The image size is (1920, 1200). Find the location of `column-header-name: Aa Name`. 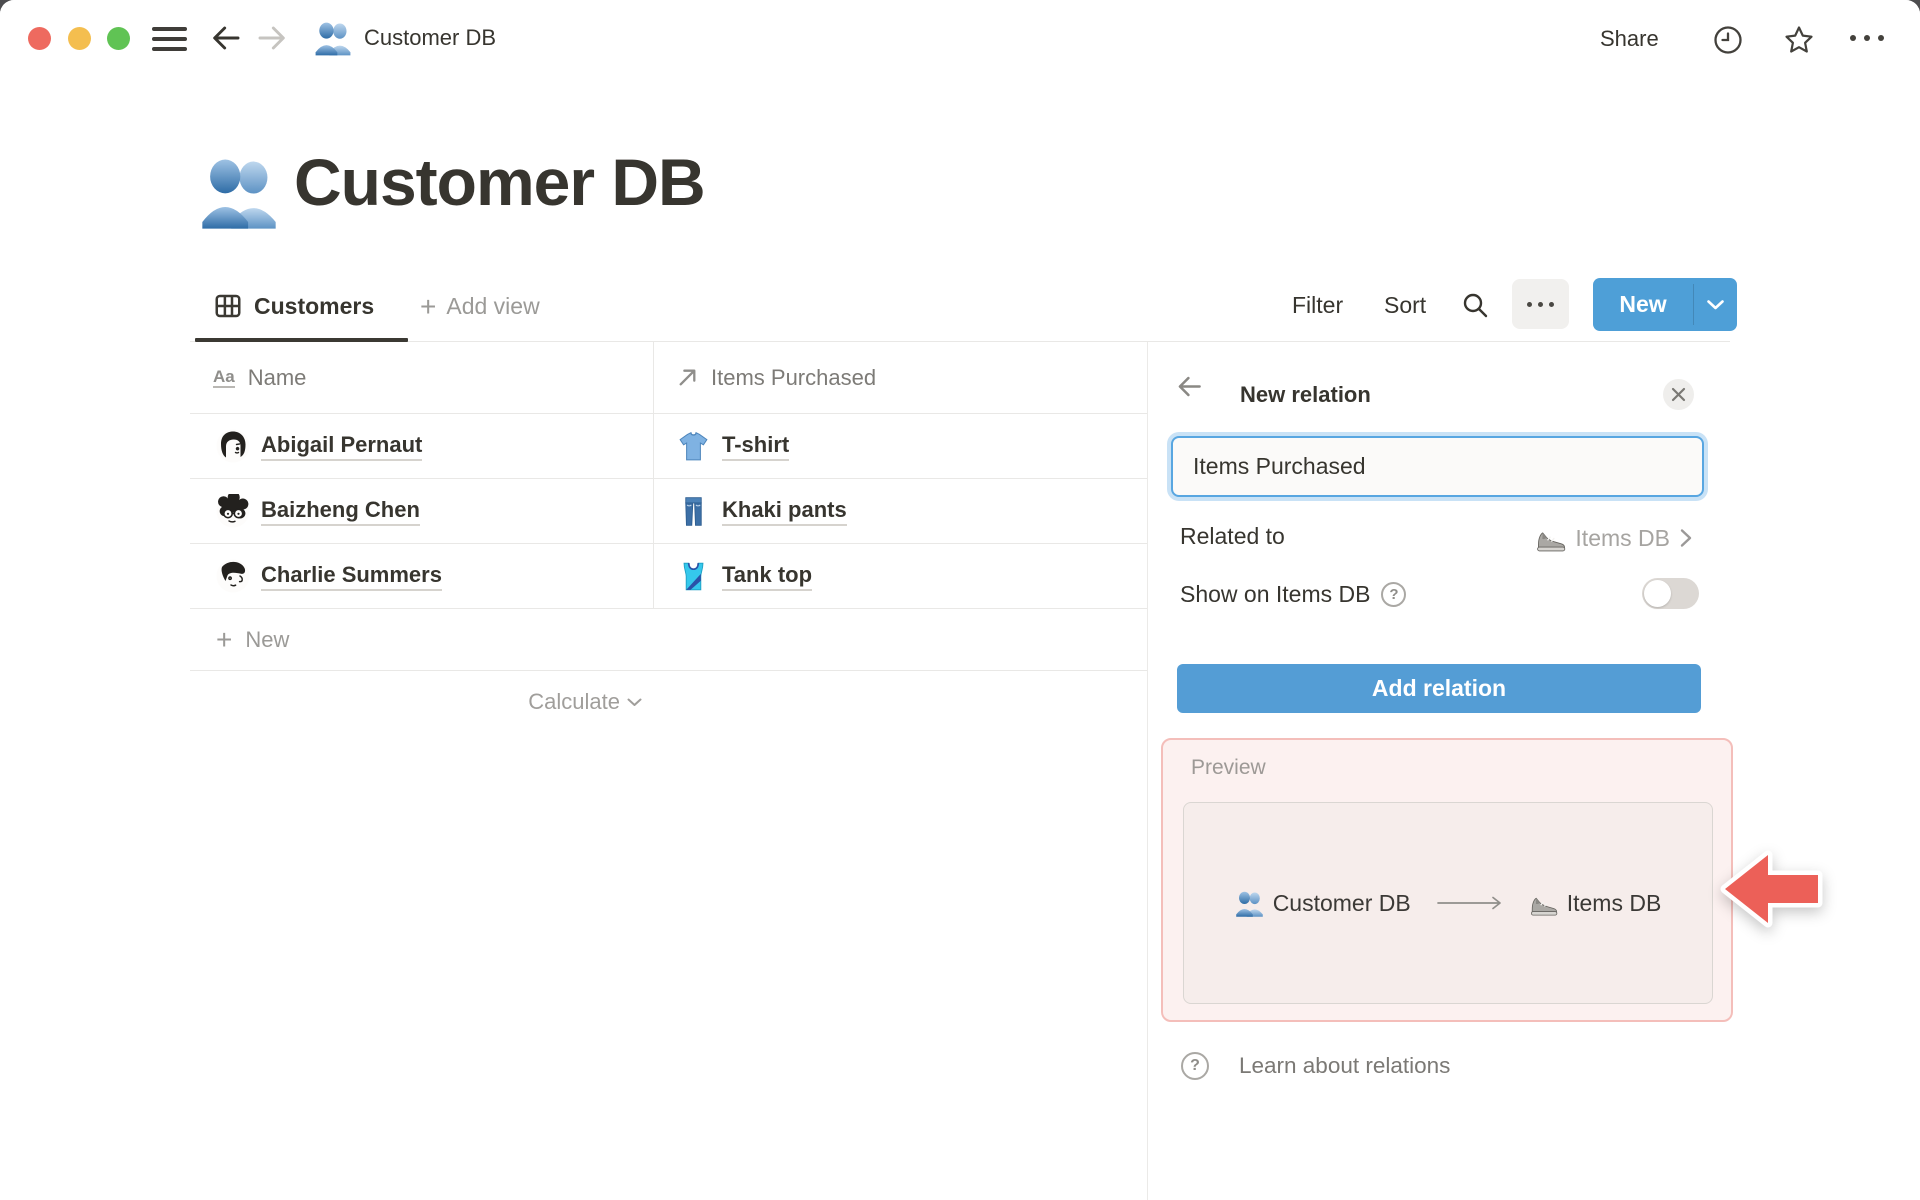

column-header-name: Aa Name is located at coordinates (422, 377).